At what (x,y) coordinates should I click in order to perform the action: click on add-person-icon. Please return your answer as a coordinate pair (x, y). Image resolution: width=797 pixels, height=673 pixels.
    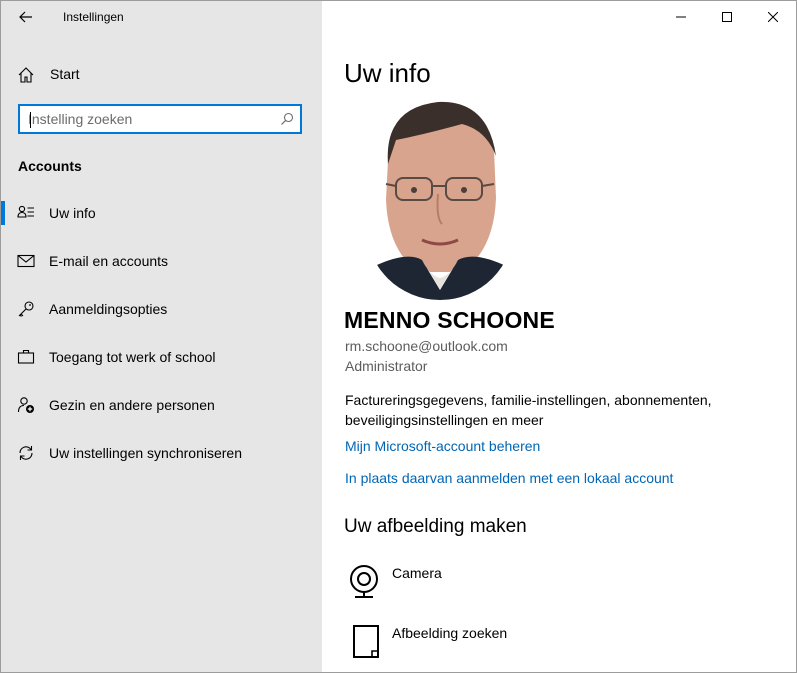
    Looking at the image, I should click on (25, 405).